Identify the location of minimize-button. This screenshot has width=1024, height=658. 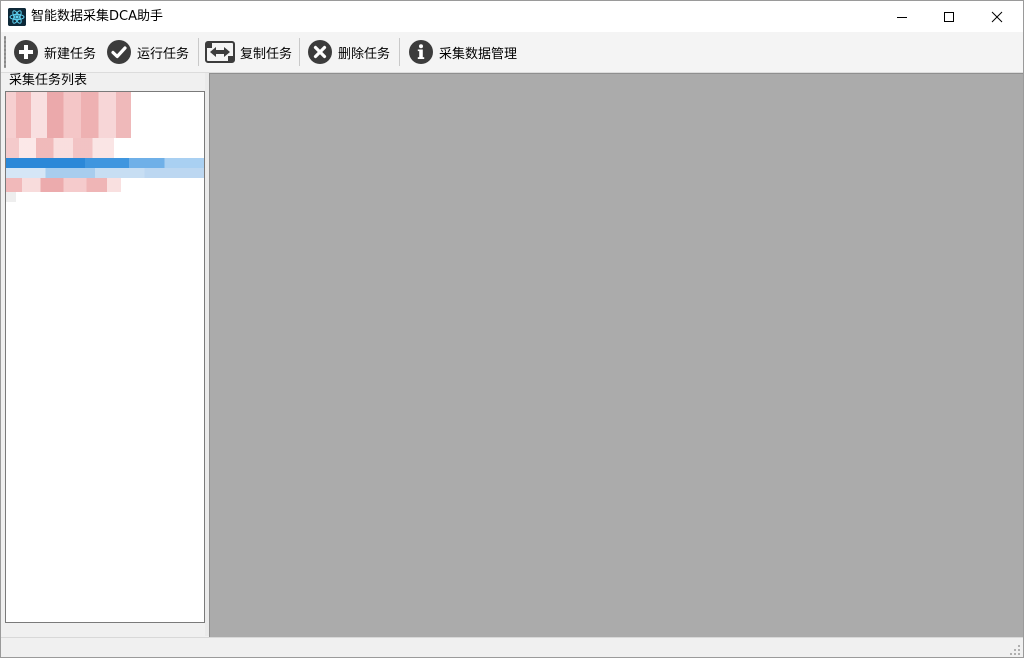
(902, 16).